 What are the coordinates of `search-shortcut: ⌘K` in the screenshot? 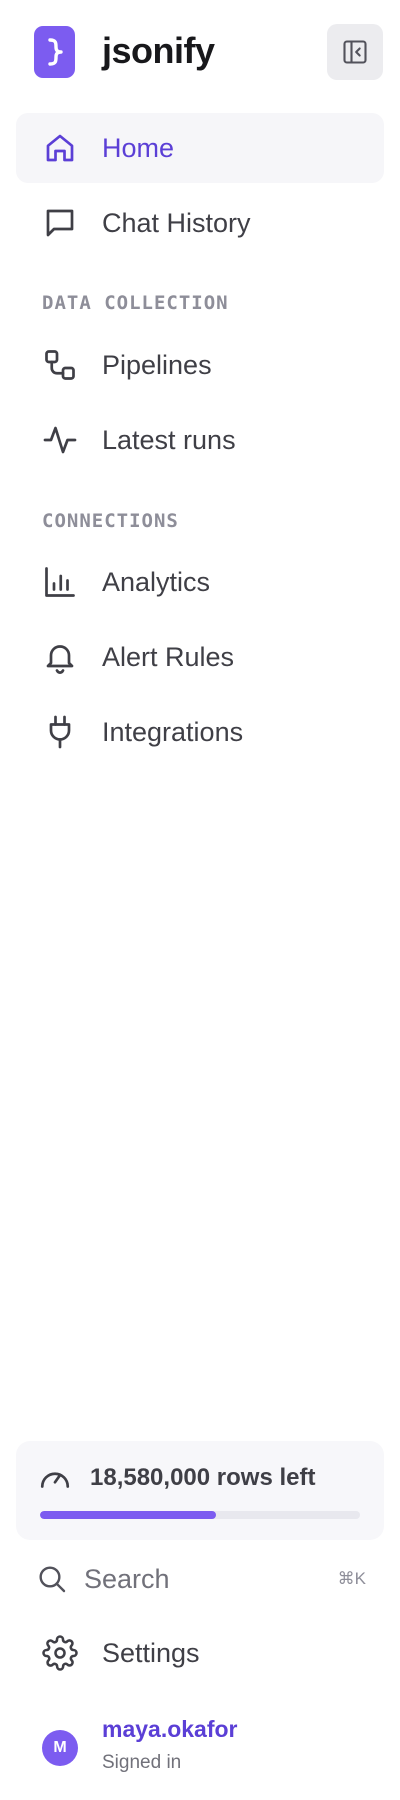 It's located at (351, 1578).